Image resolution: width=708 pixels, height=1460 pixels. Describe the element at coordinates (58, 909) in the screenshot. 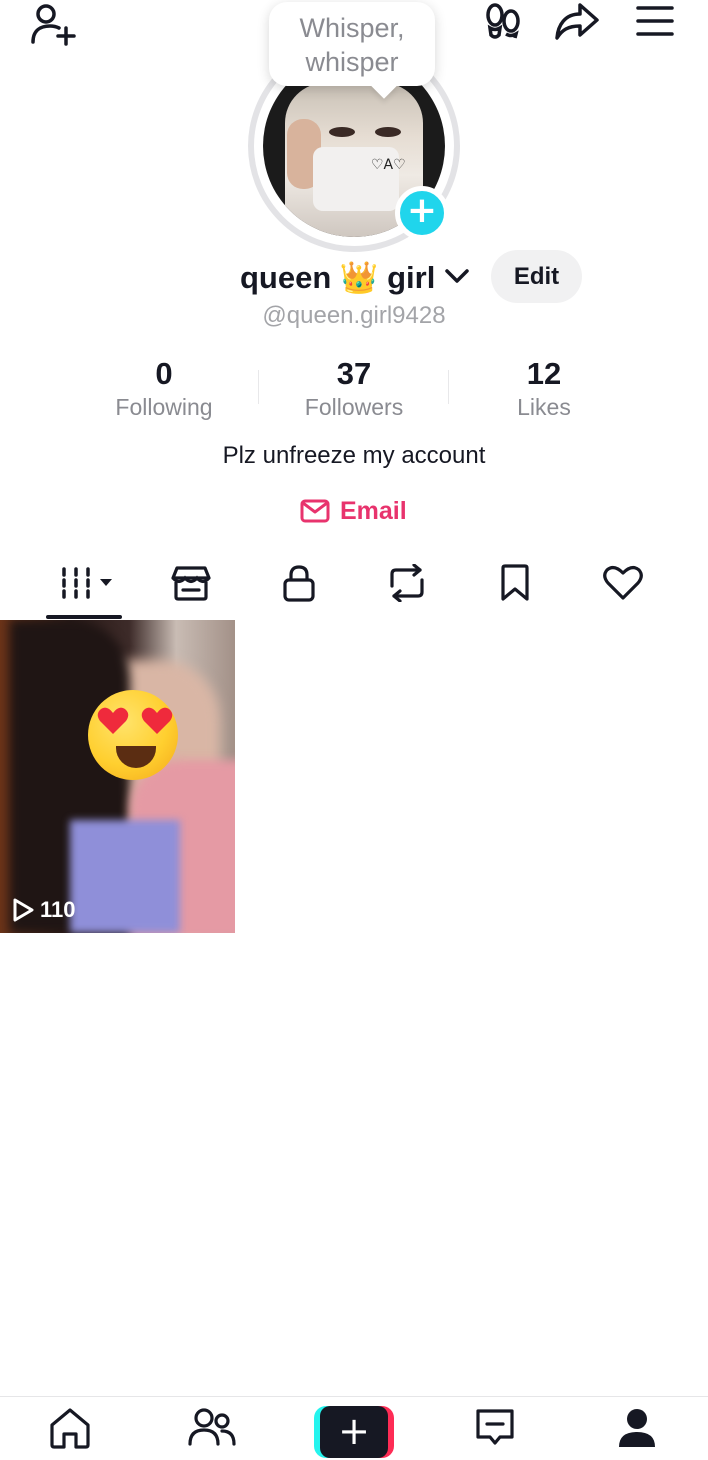

I see `view-count-value: 110` at that location.